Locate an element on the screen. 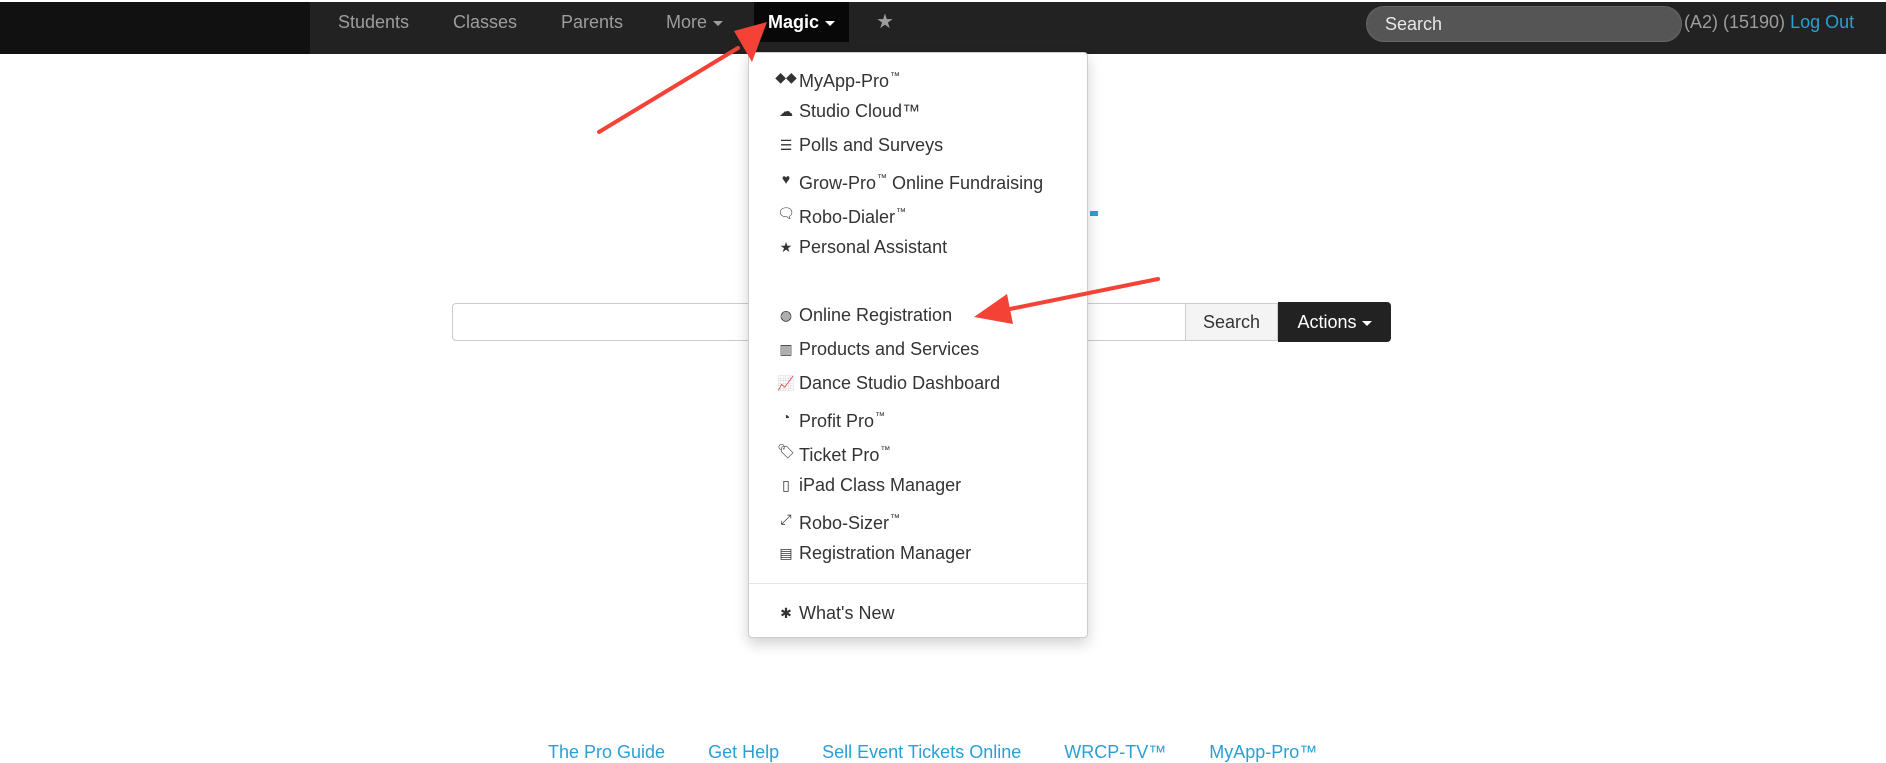 The height and width of the screenshot is (763, 1886). actions-button-label: Actions is located at coordinates (1327, 322).